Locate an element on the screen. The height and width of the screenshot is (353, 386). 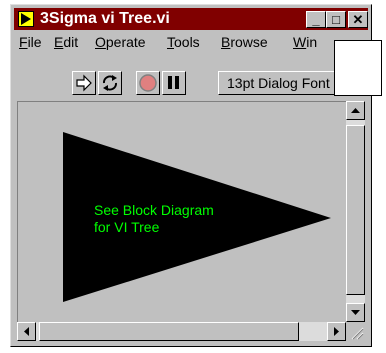
free-label: See Block Diagram for VI Tree is located at coordinates (154, 219).